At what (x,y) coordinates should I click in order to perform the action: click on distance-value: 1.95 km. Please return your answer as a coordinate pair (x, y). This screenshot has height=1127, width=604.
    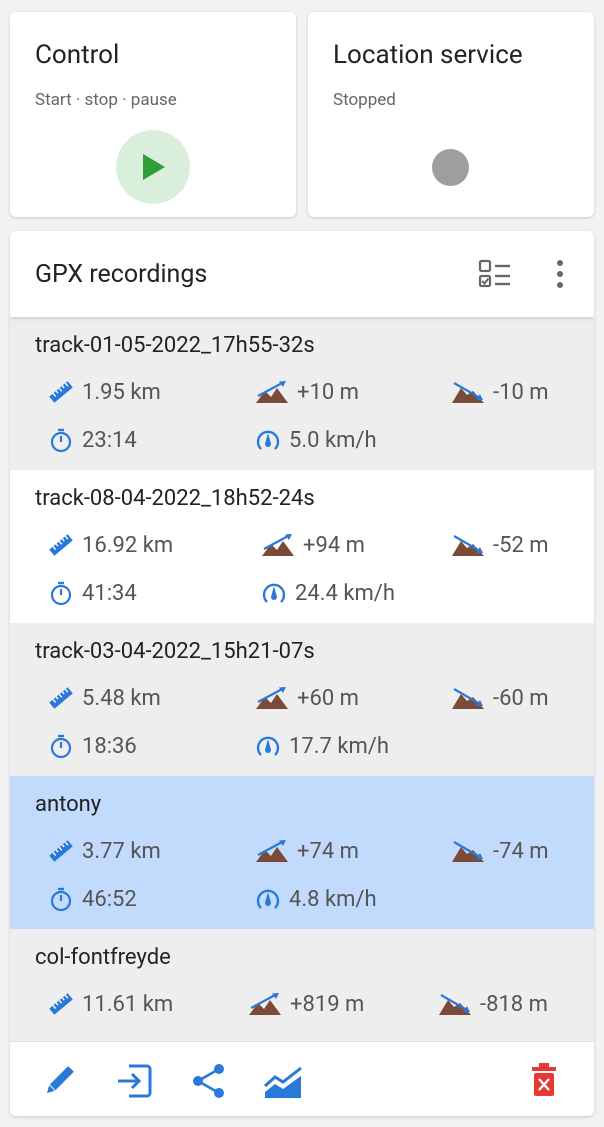
    Looking at the image, I should click on (121, 392).